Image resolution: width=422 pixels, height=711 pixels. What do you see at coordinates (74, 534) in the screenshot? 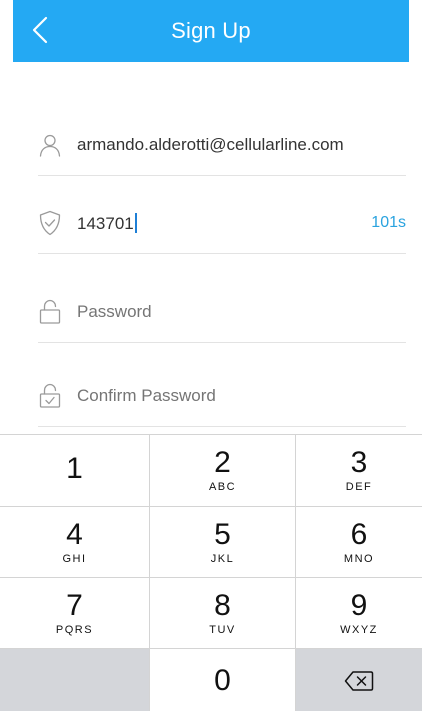
I see `key-digit: 4` at bounding box center [74, 534].